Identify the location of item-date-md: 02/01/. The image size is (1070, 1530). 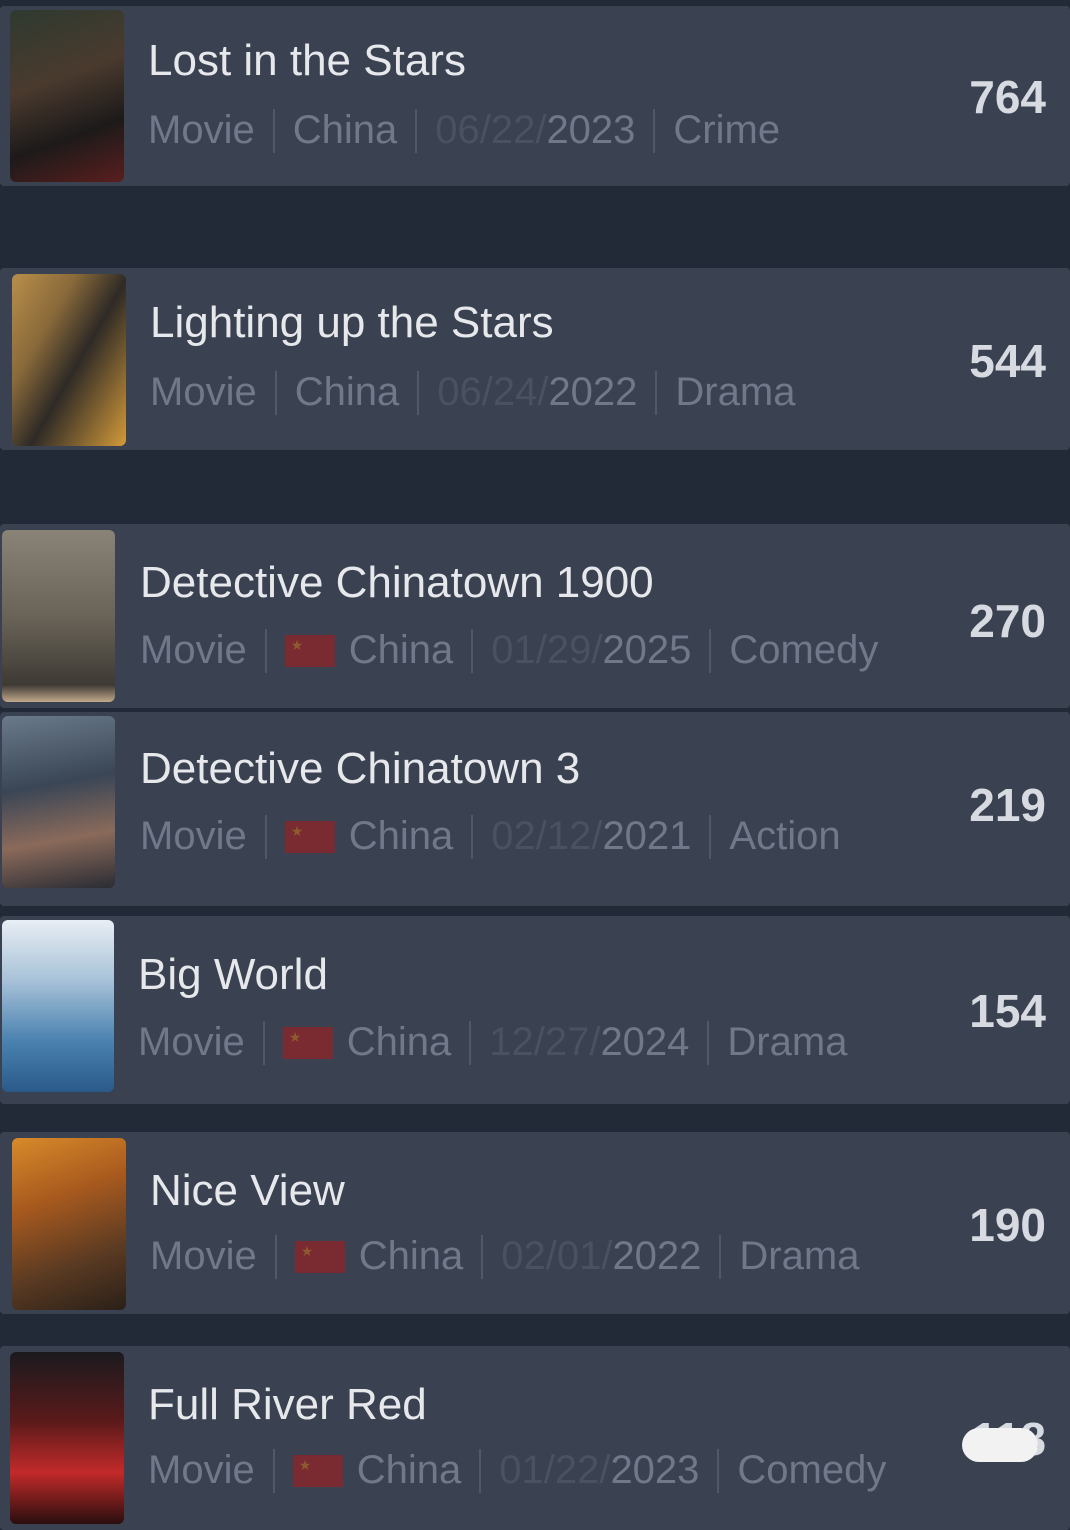
(557, 1256).